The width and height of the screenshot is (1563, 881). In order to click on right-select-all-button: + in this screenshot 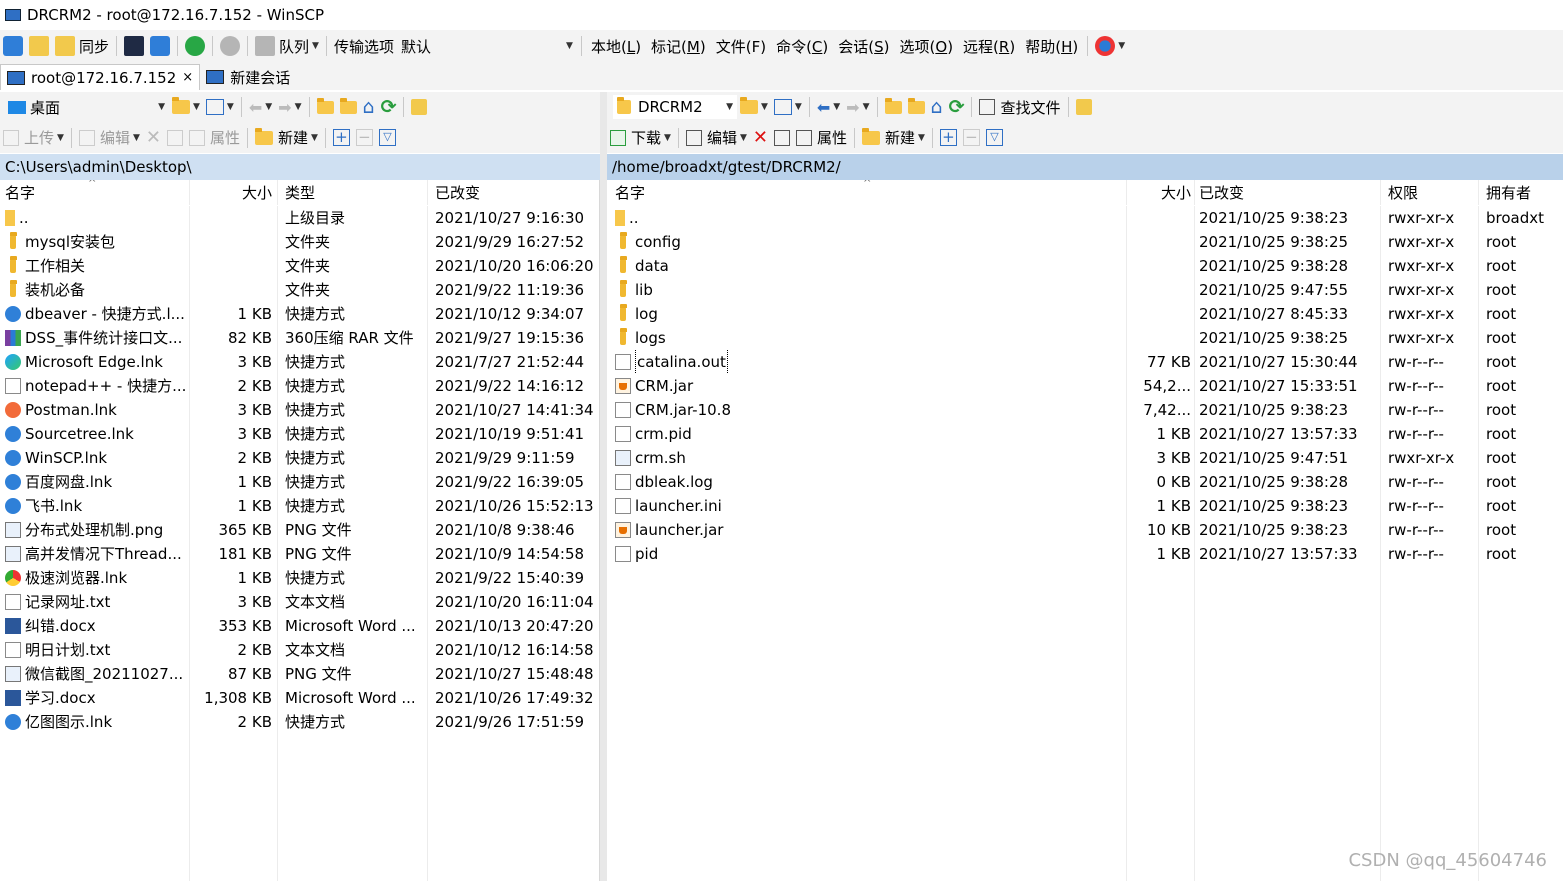, I will do `click(948, 137)`.